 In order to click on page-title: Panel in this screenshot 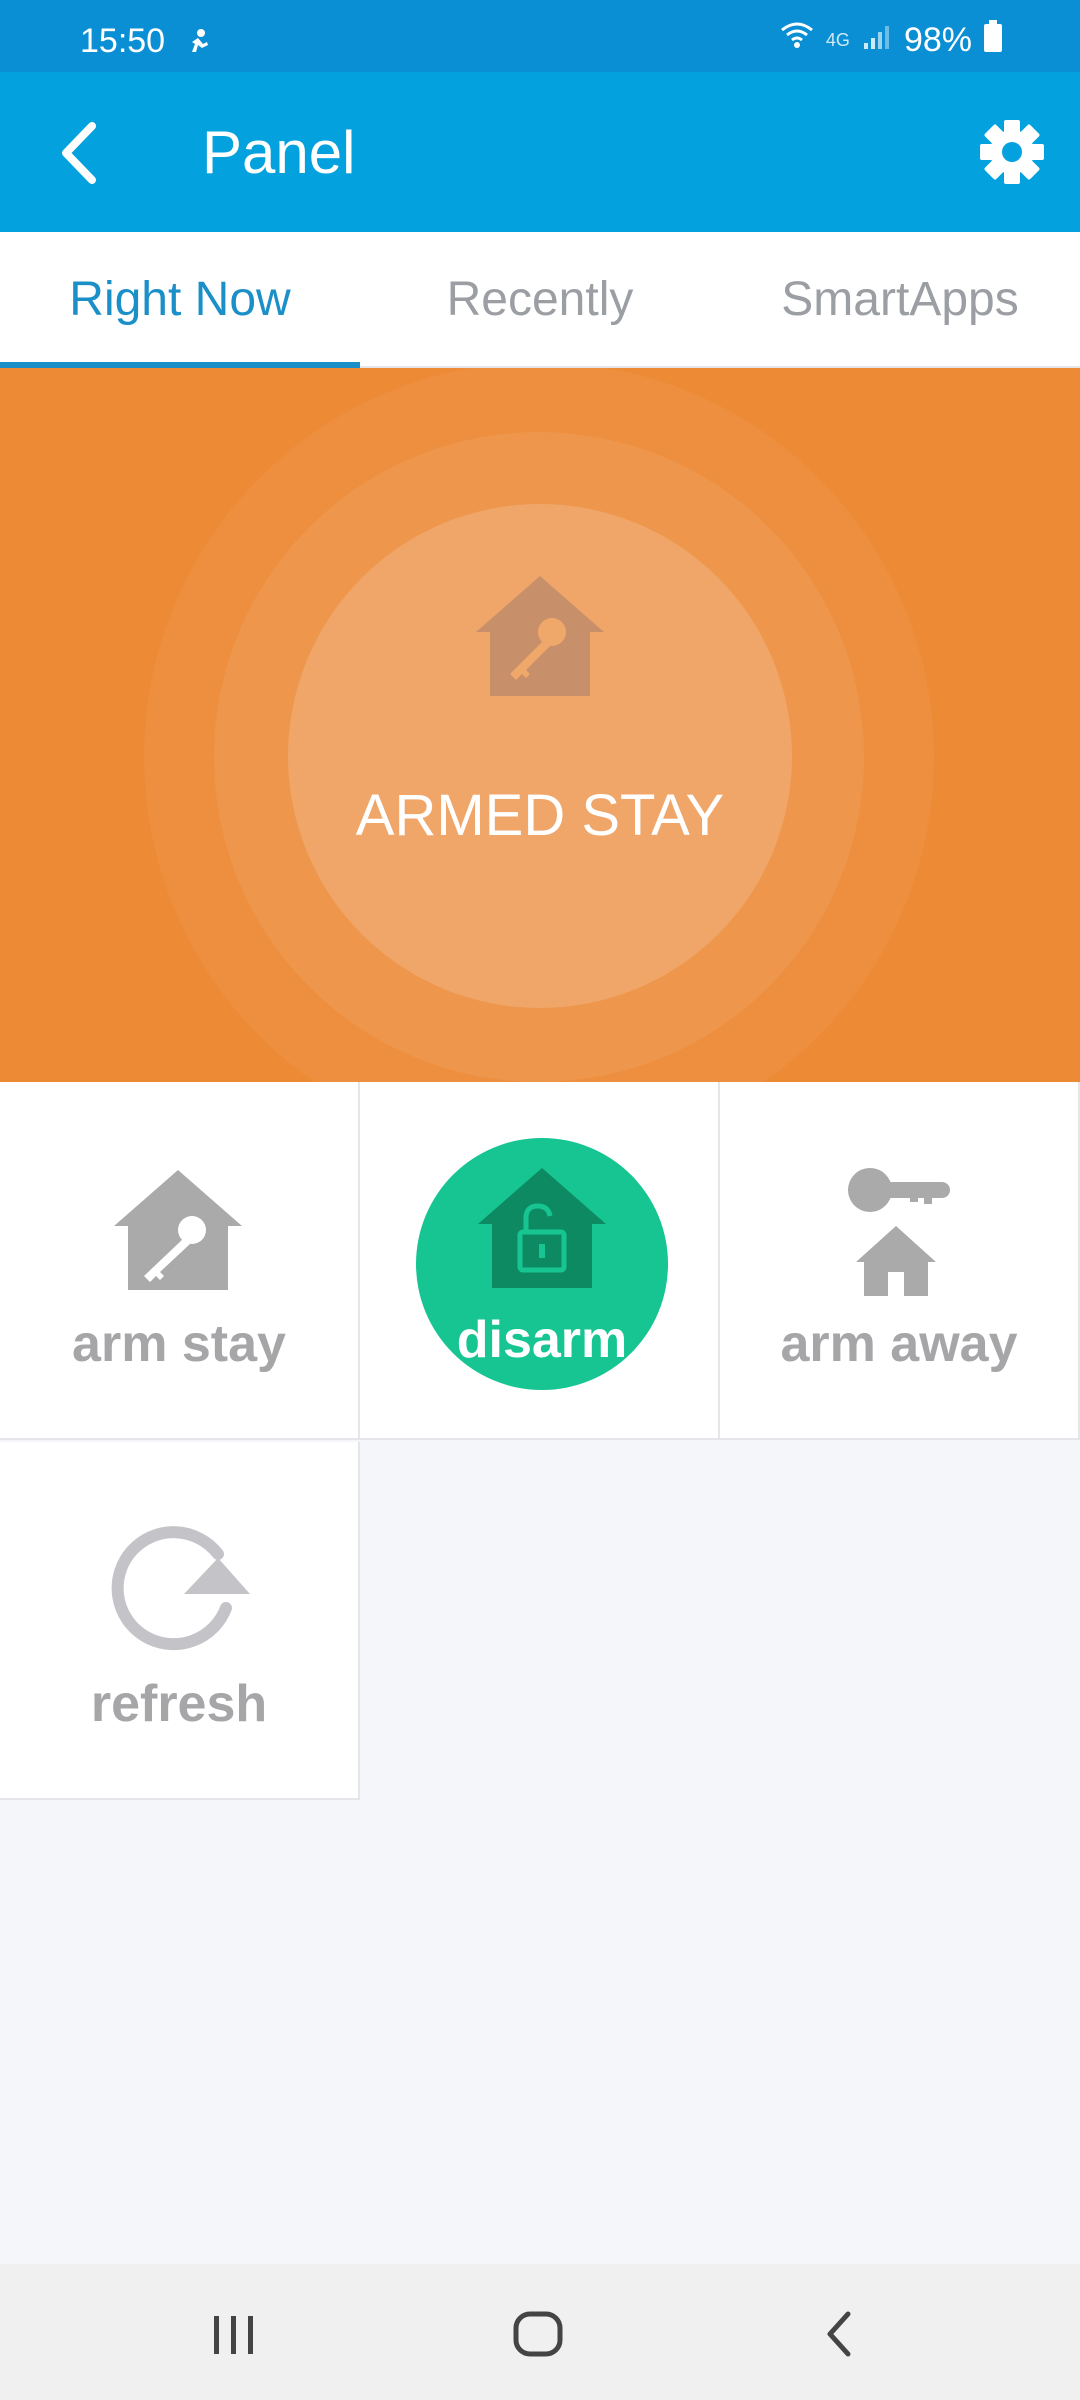, I will do `click(279, 152)`.